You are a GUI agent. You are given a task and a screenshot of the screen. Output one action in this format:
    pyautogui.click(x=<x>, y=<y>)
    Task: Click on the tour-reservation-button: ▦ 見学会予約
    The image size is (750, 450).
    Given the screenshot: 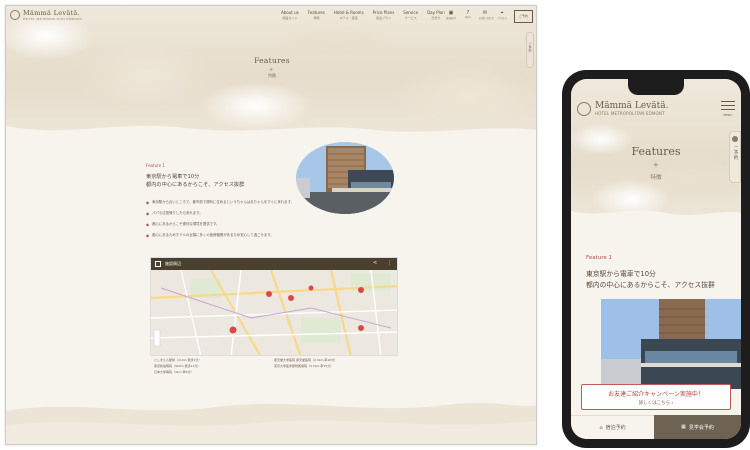 What is the action you would take?
    pyautogui.click(x=697, y=427)
    